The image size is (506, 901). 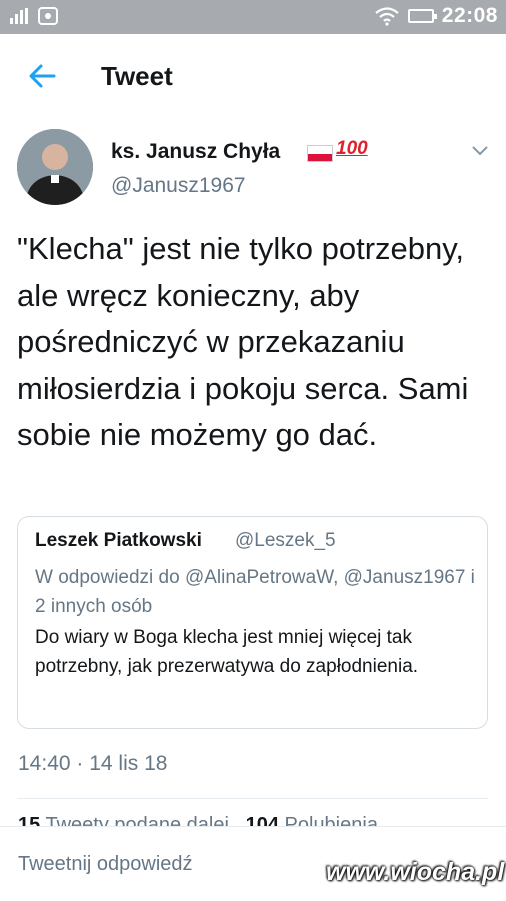 I want to click on like-count: 104, so click(x=262, y=820).